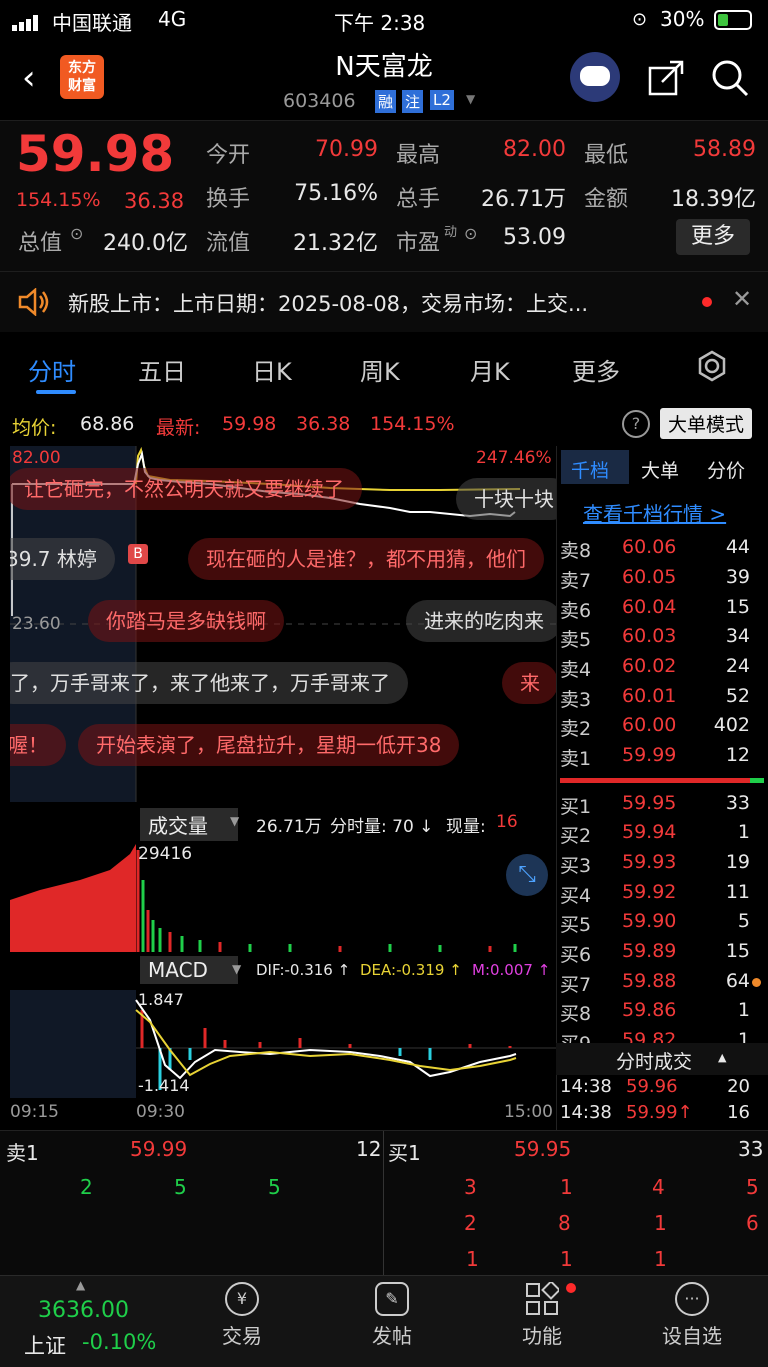 The image size is (768, 1367). Describe the element at coordinates (707, 302) in the screenshot. I see `unread-dot` at that location.